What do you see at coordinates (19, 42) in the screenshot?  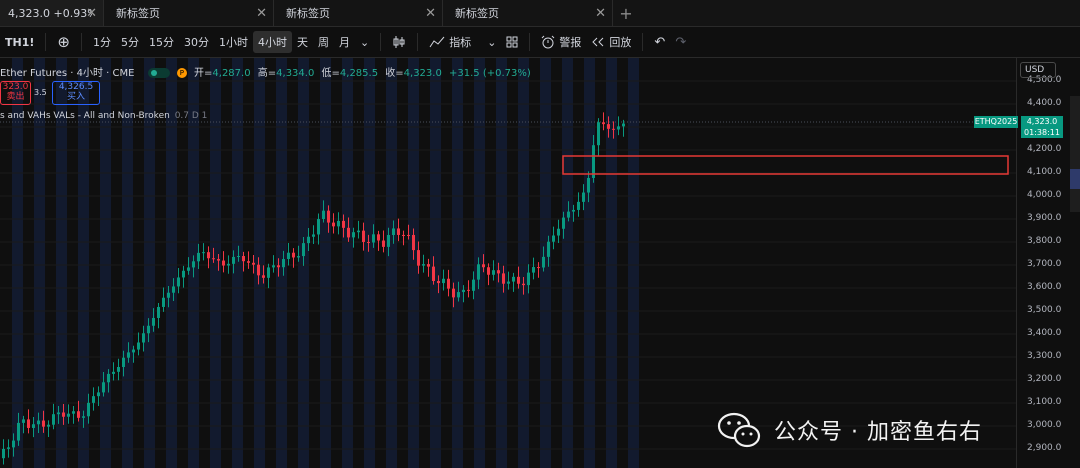 I see `symbol-search: TH1!` at bounding box center [19, 42].